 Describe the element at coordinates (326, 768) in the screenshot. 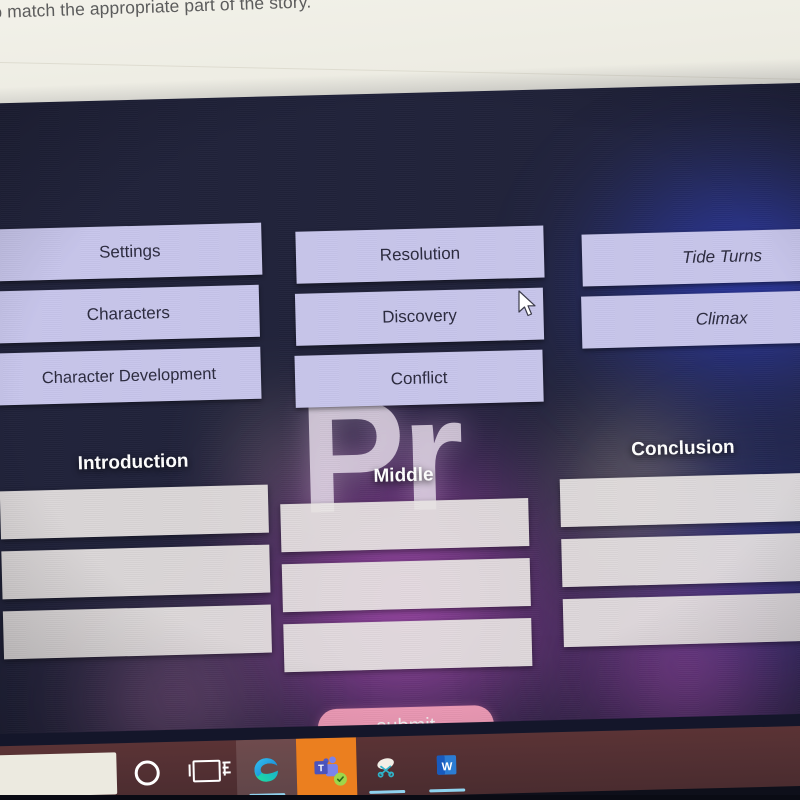

I see `taskbar-item-teams: T` at that location.